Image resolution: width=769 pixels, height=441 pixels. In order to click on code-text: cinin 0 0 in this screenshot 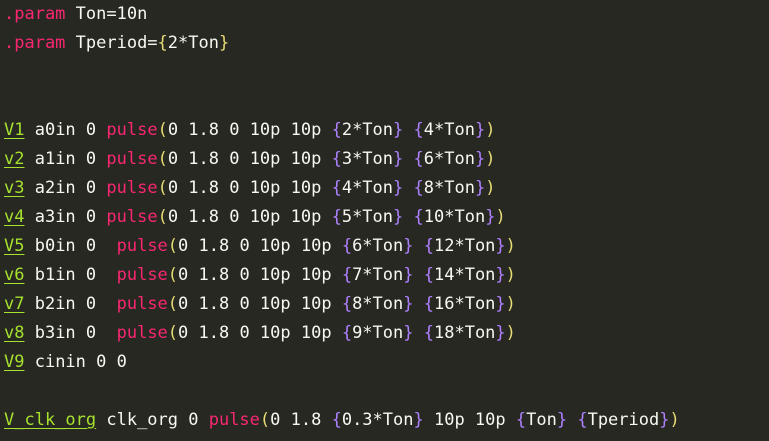, I will do `click(75, 362)`.